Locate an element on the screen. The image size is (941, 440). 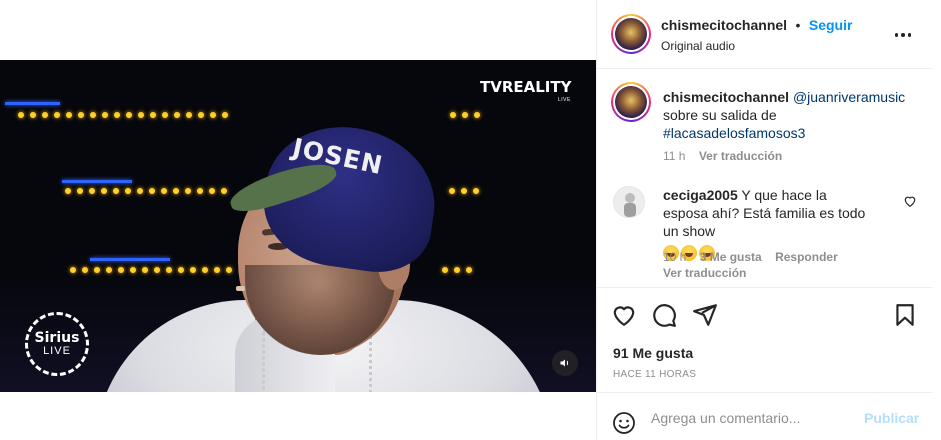
caption-username: chismecitochannel is located at coordinates (726, 97).